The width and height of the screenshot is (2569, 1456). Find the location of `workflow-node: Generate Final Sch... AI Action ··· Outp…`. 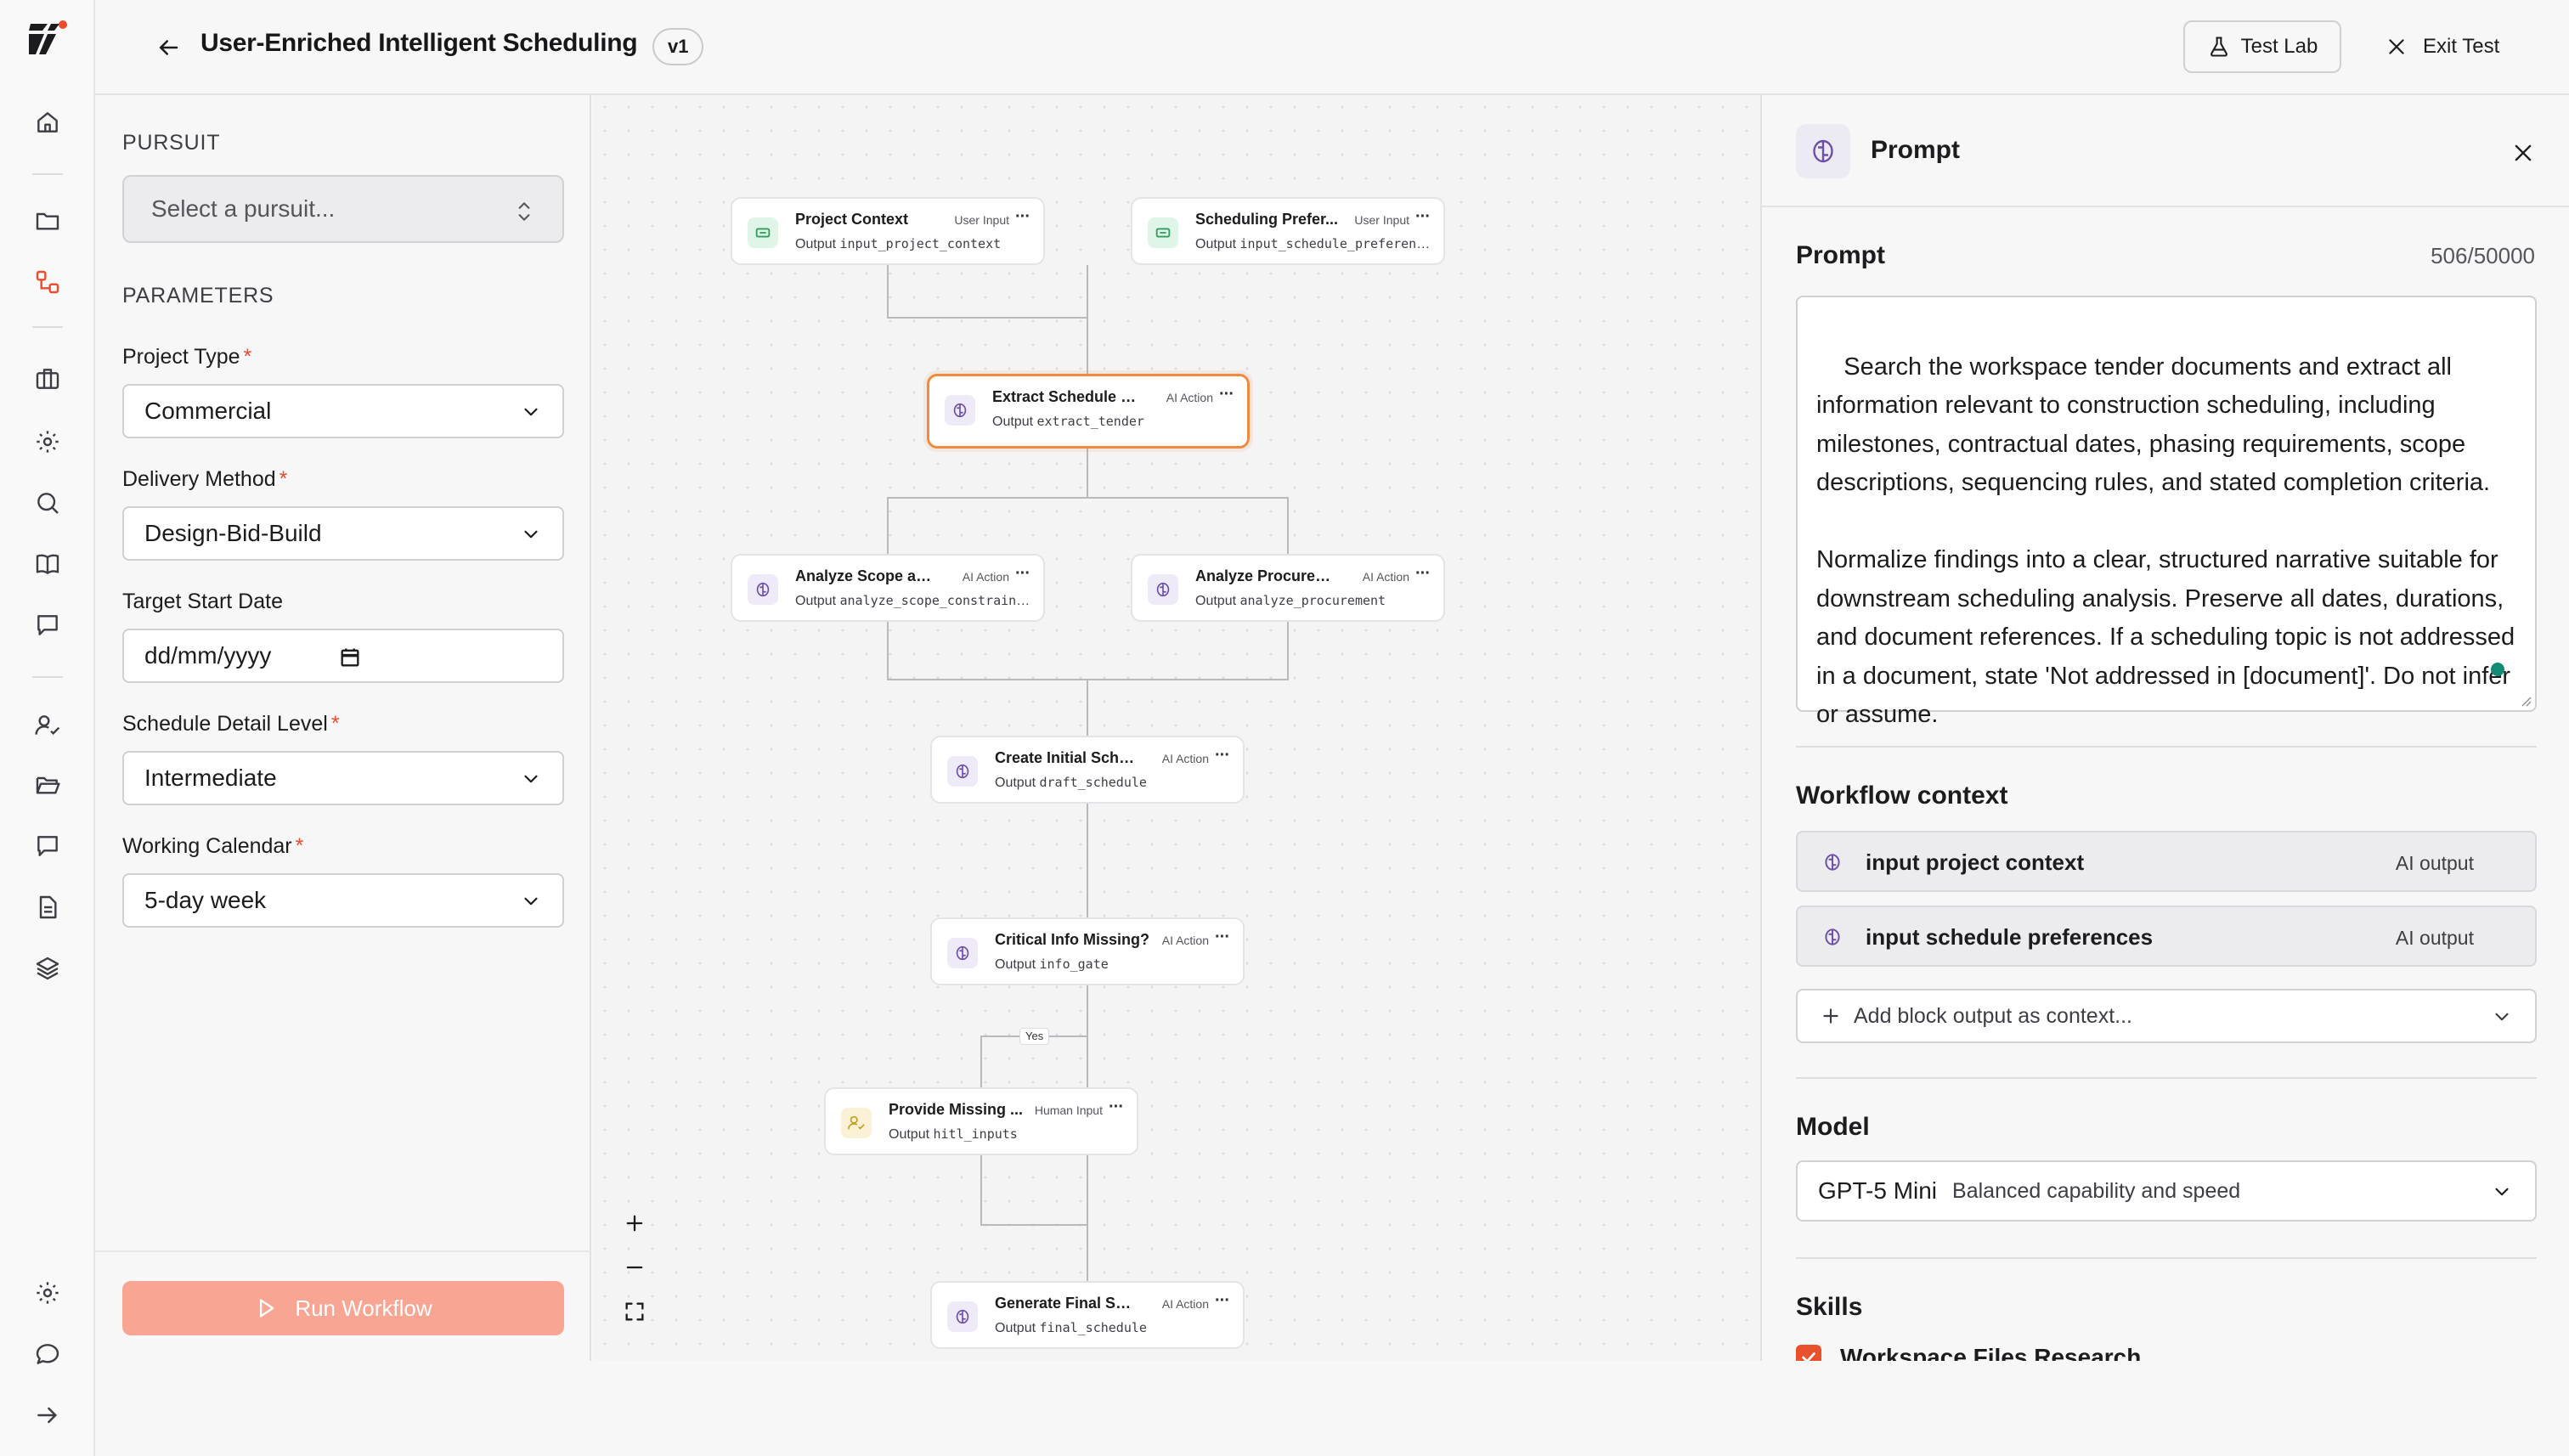

workflow-node: Generate Final Sch... AI Action ··· Outp… is located at coordinates (1088, 1315).